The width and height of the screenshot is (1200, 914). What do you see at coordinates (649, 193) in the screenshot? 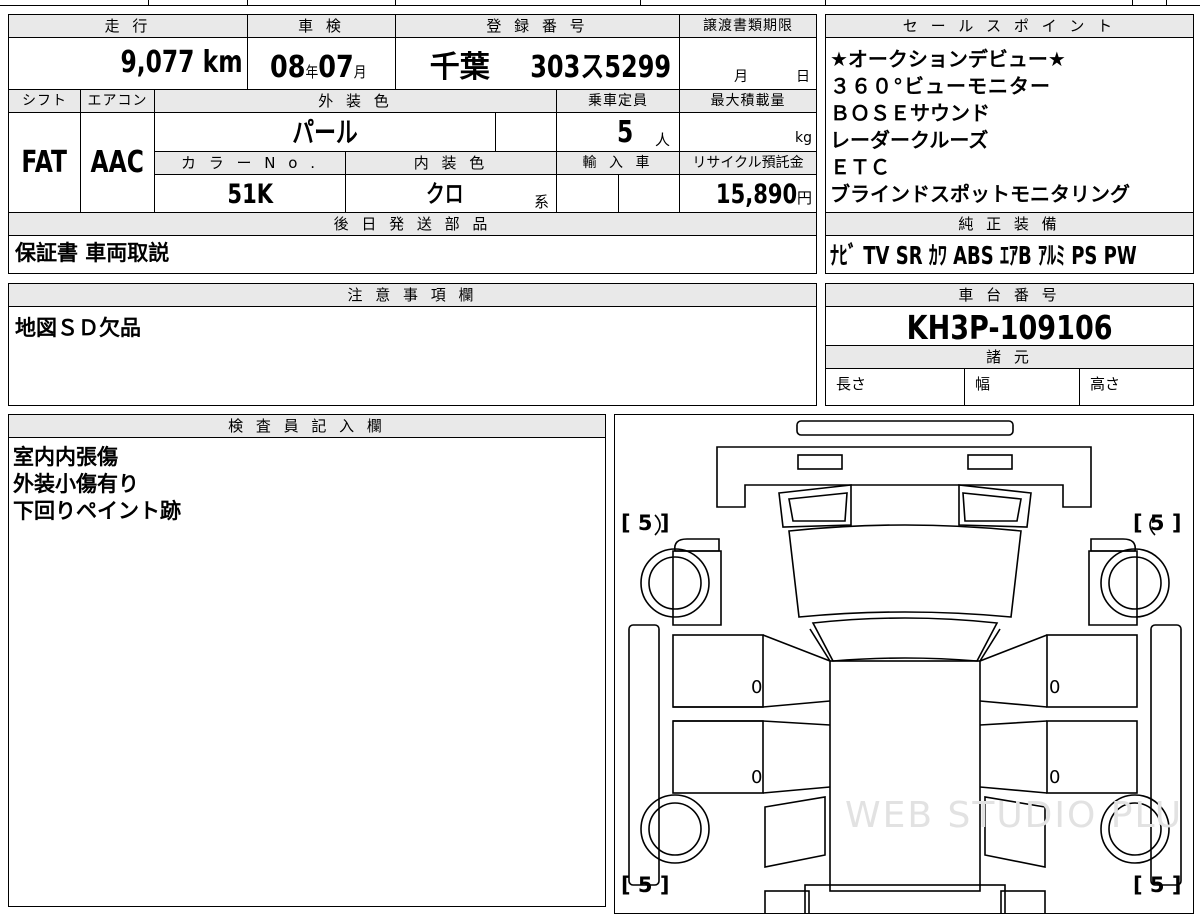
I see `import-cell-b` at bounding box center [649, 193].